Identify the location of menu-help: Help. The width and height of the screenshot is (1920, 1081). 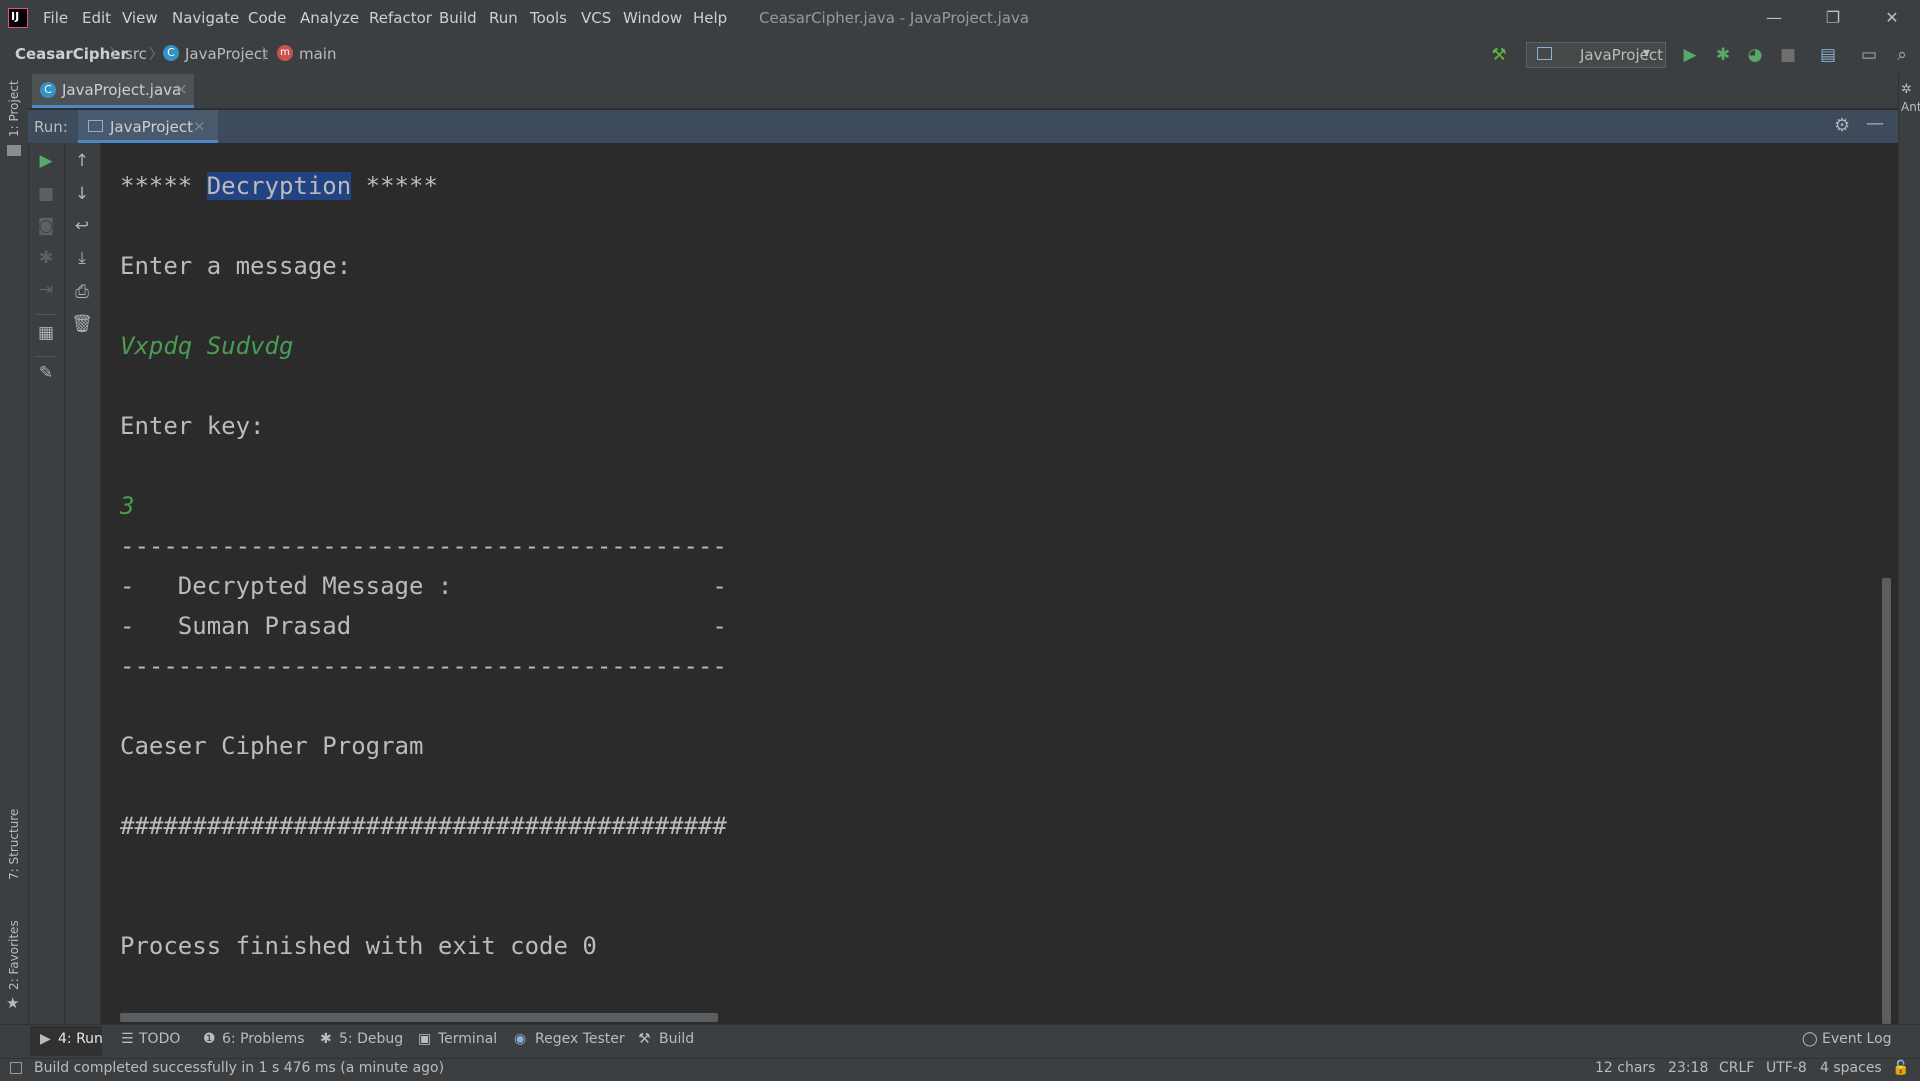
(710, 19).